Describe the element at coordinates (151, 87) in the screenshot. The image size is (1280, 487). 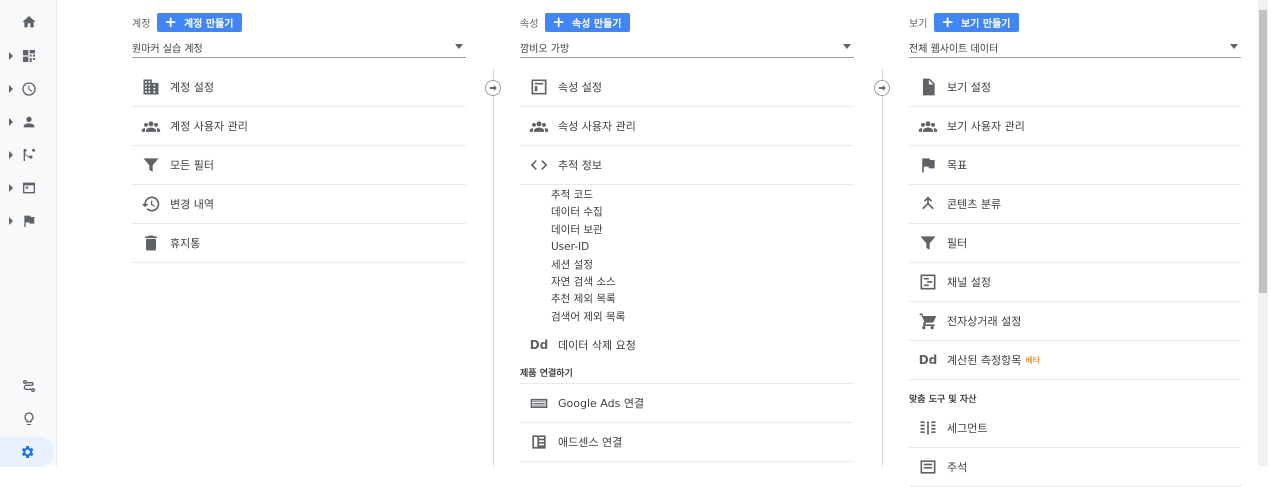
I see `building-icon` at that location.